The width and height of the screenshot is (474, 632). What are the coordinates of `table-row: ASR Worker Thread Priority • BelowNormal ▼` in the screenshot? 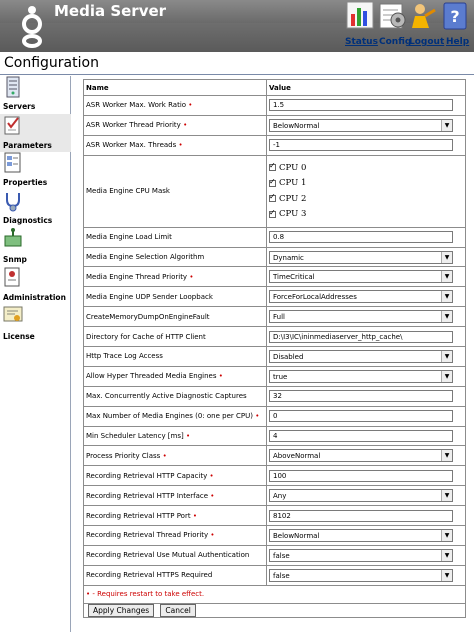 It's located at (274, 125).